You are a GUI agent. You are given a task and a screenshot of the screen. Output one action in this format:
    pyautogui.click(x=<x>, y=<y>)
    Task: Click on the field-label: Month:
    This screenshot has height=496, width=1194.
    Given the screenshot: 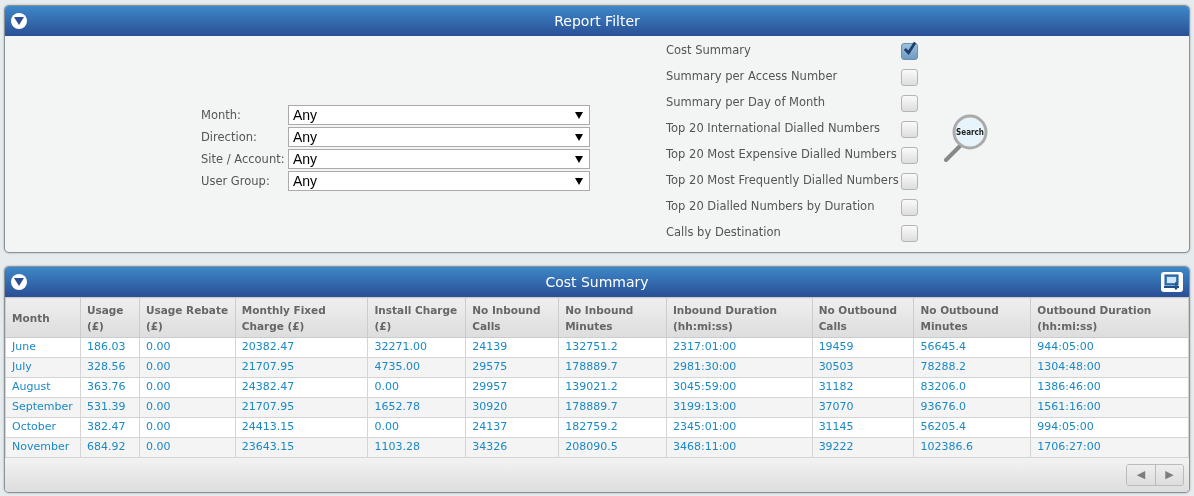 What is the action you would take?
    pyautogui.click(x=221, y=115)
    